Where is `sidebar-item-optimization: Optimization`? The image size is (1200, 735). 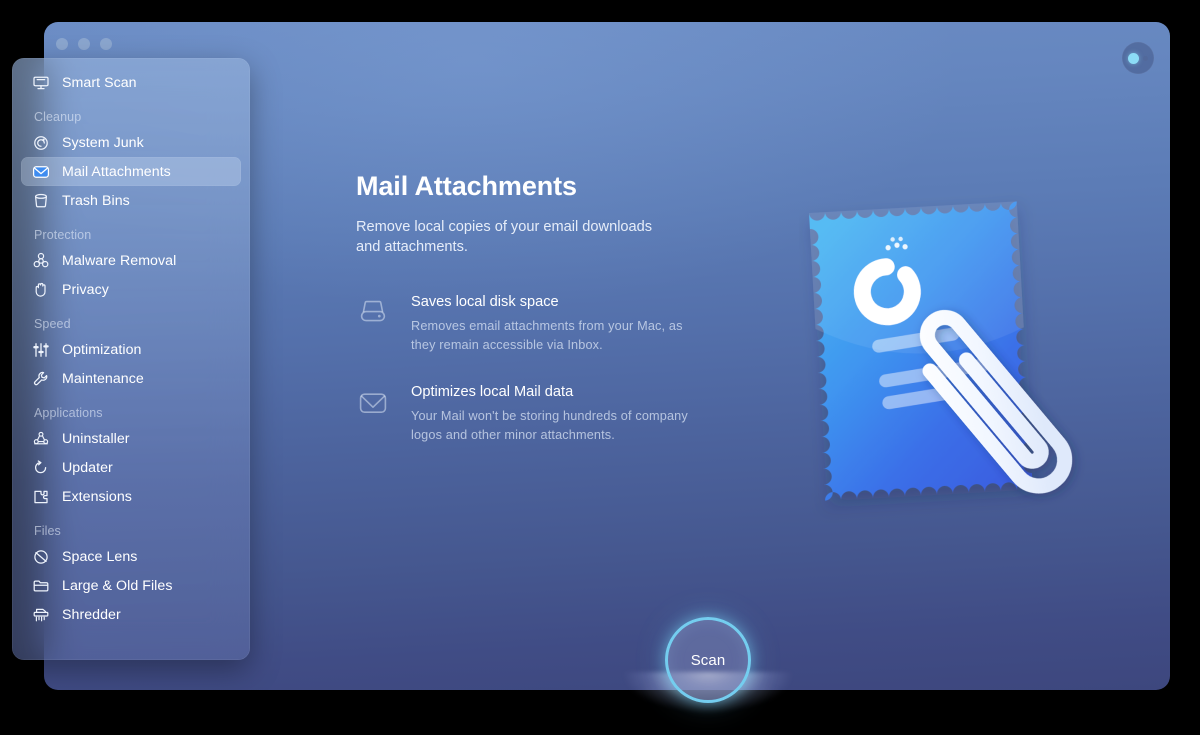
sidebar-item-optimization: Optimization is located at coordinates (131, 349).